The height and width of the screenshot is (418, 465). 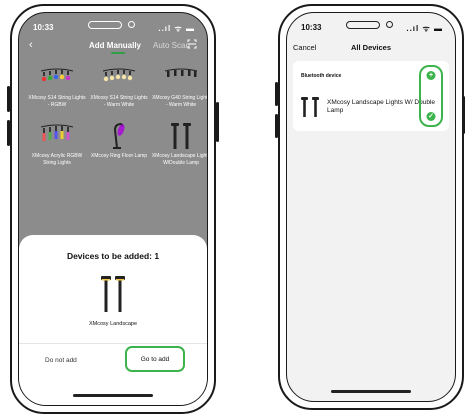 I want to click on do-not-add-button: Do not add, so click(x=61, y=360).